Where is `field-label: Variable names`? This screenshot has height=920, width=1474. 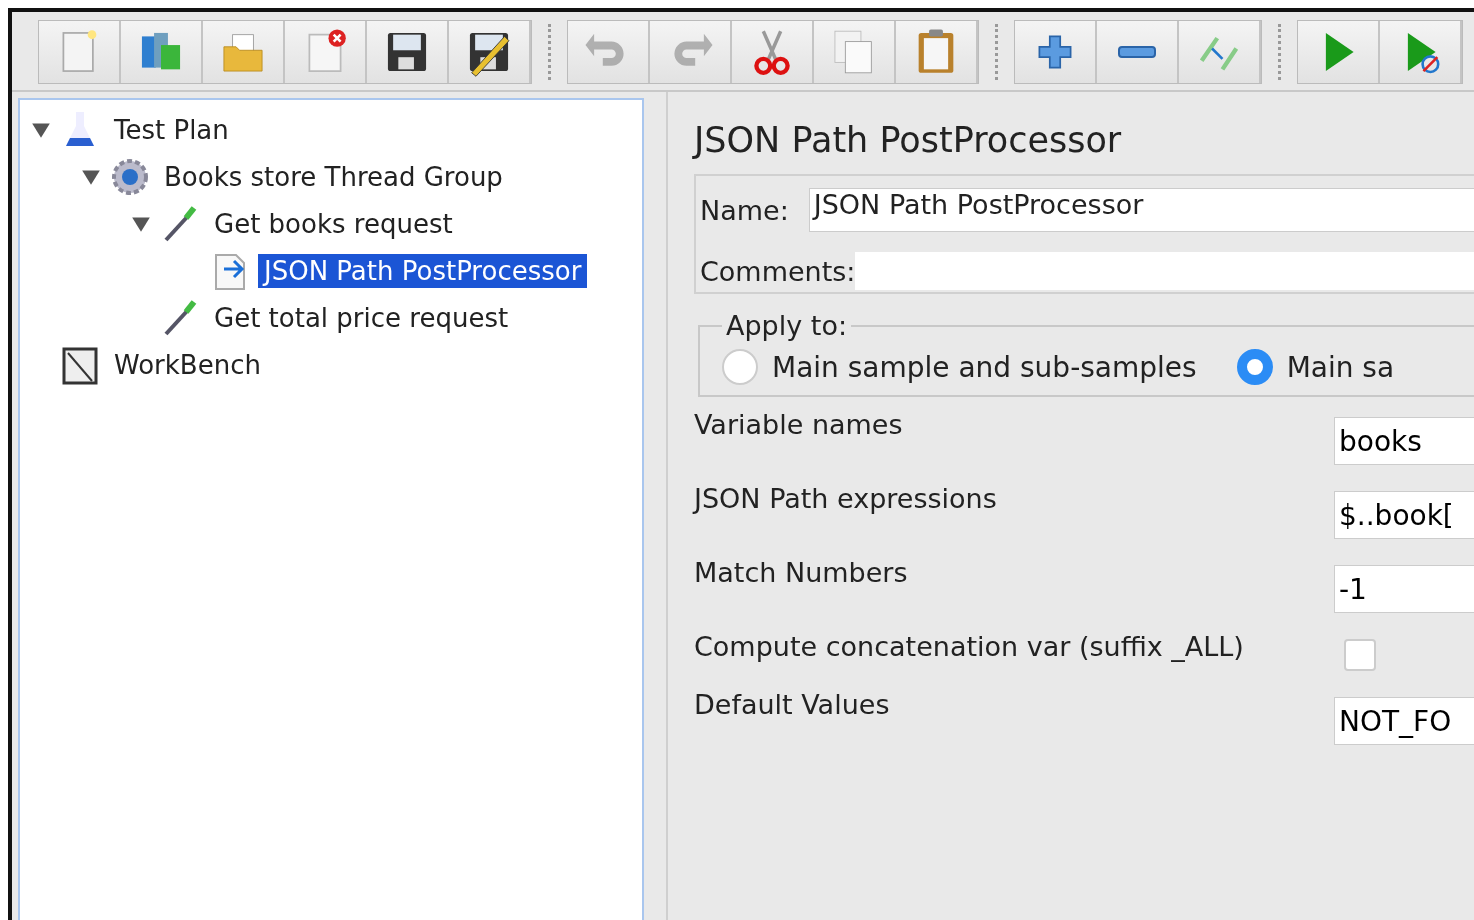
field-label: Variable names is located at coordinates (799, 424).